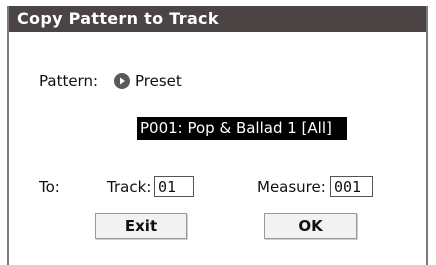 This screenshot has height=265, width=436. I want to click on arrow-right-icon, so click(122, 81).